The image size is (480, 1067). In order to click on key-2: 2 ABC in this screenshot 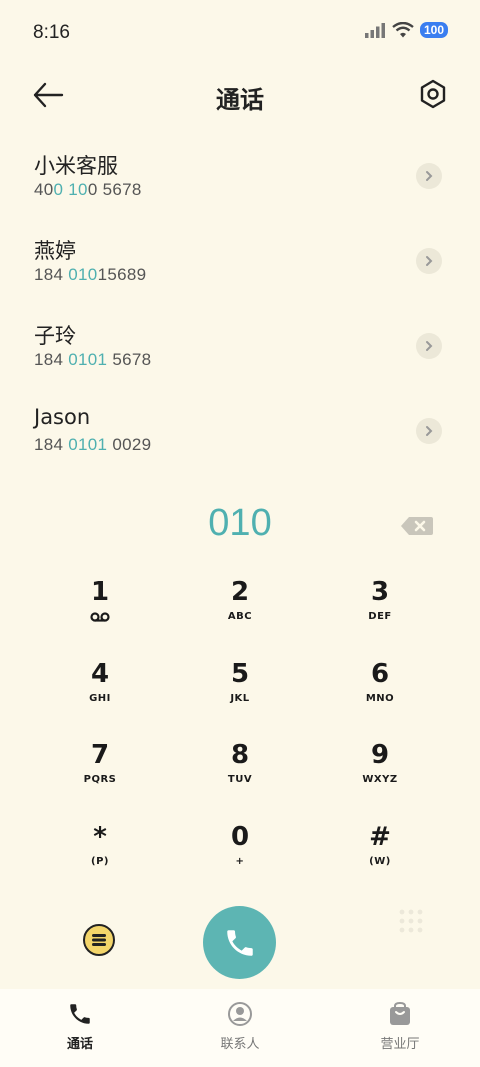, I will do `click(240, 617)`.